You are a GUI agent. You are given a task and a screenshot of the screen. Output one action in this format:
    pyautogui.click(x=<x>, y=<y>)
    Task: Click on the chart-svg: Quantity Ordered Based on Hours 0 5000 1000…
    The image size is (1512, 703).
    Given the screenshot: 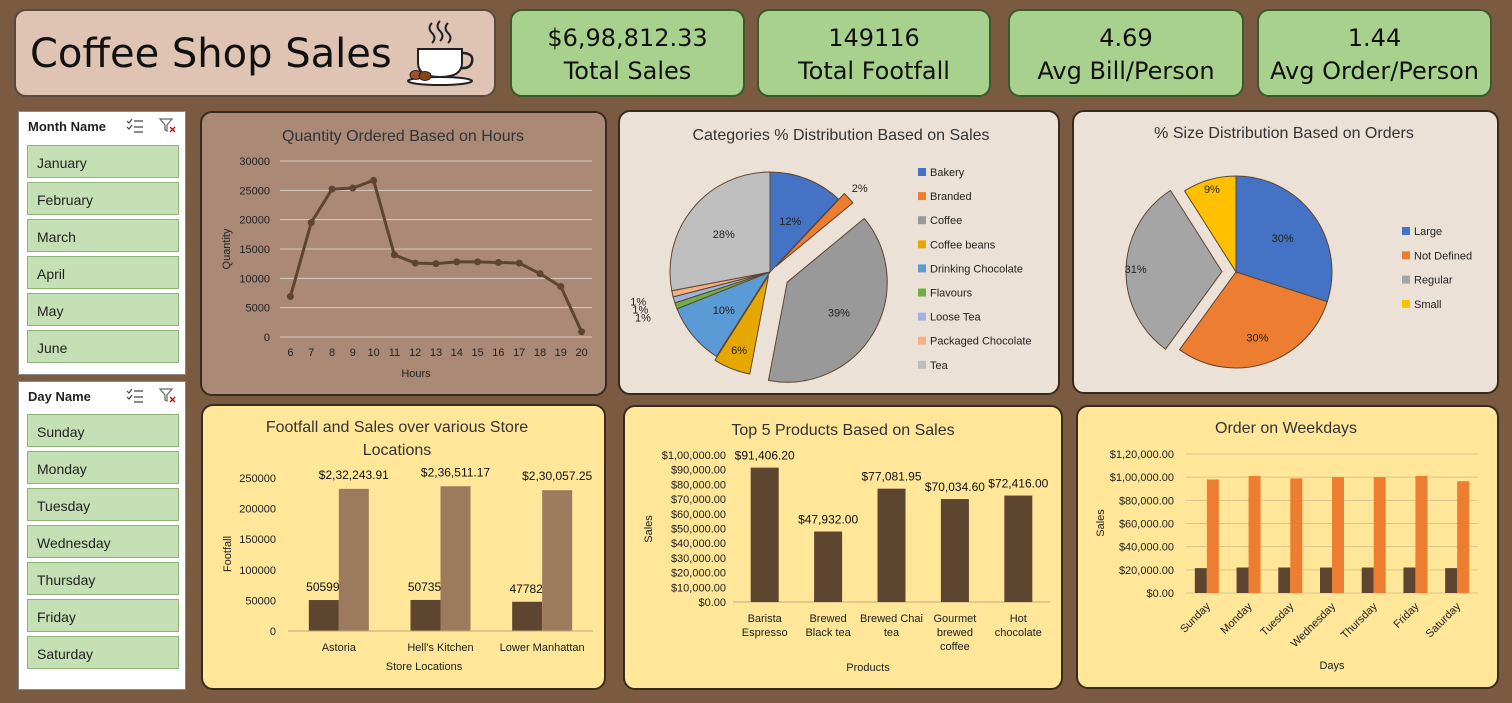 What is the action you would take?
    pyautogui.click(x=406, y=254)
    